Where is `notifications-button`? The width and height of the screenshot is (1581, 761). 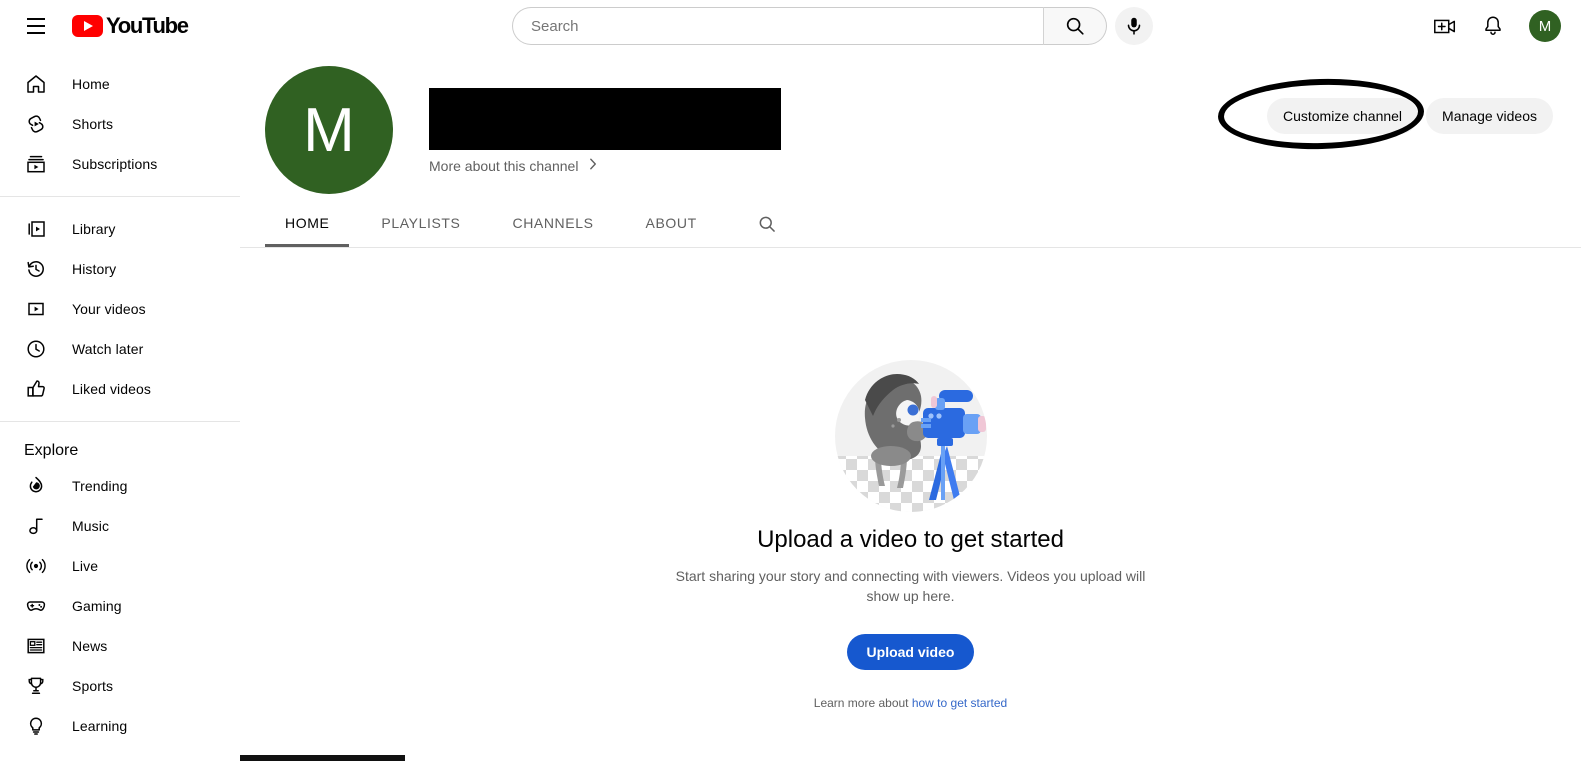
notifications-button is located at coordinates (1493, 26).